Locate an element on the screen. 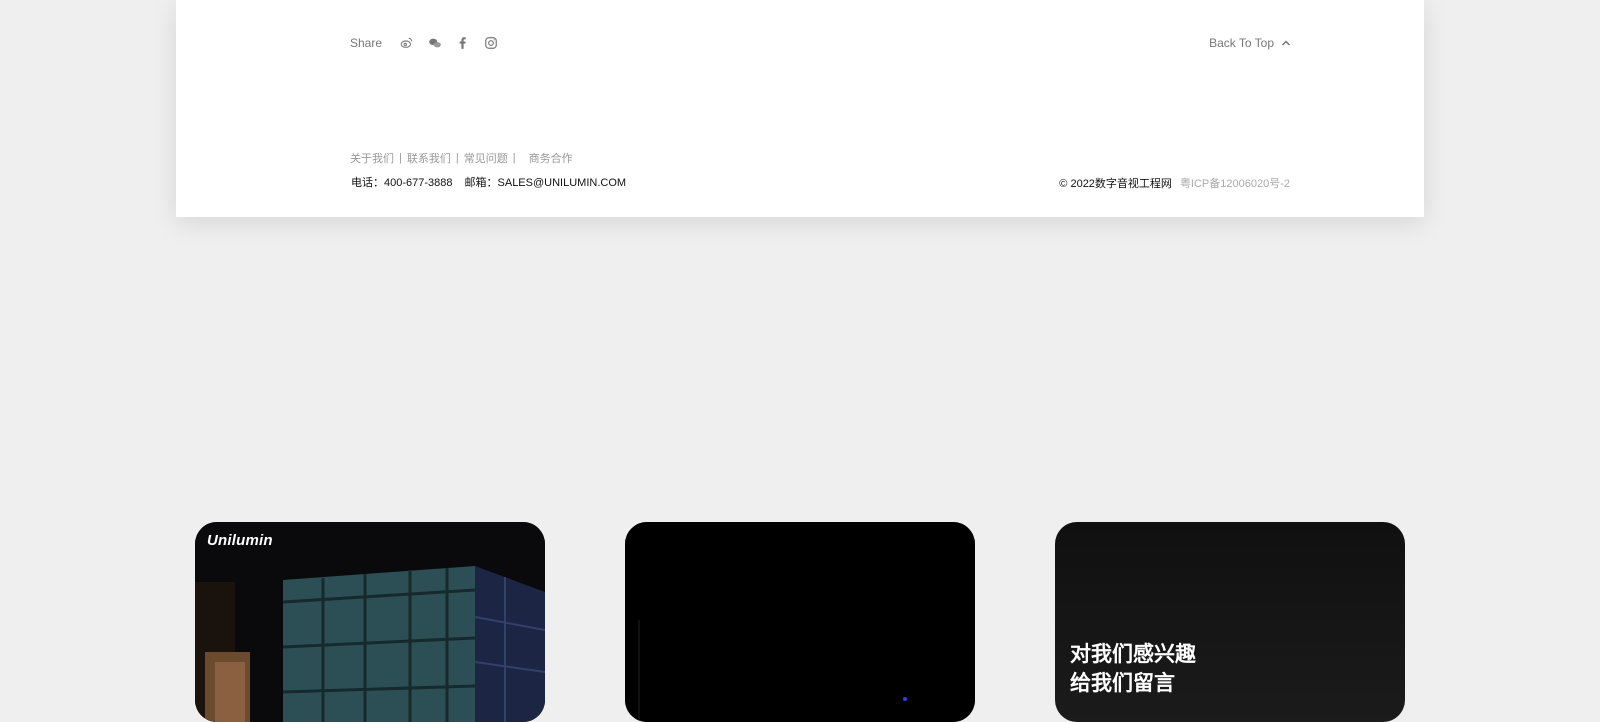 The image size is (1600, 722). link-contact-us: 联系我们 is located at coordinates (429, 158).